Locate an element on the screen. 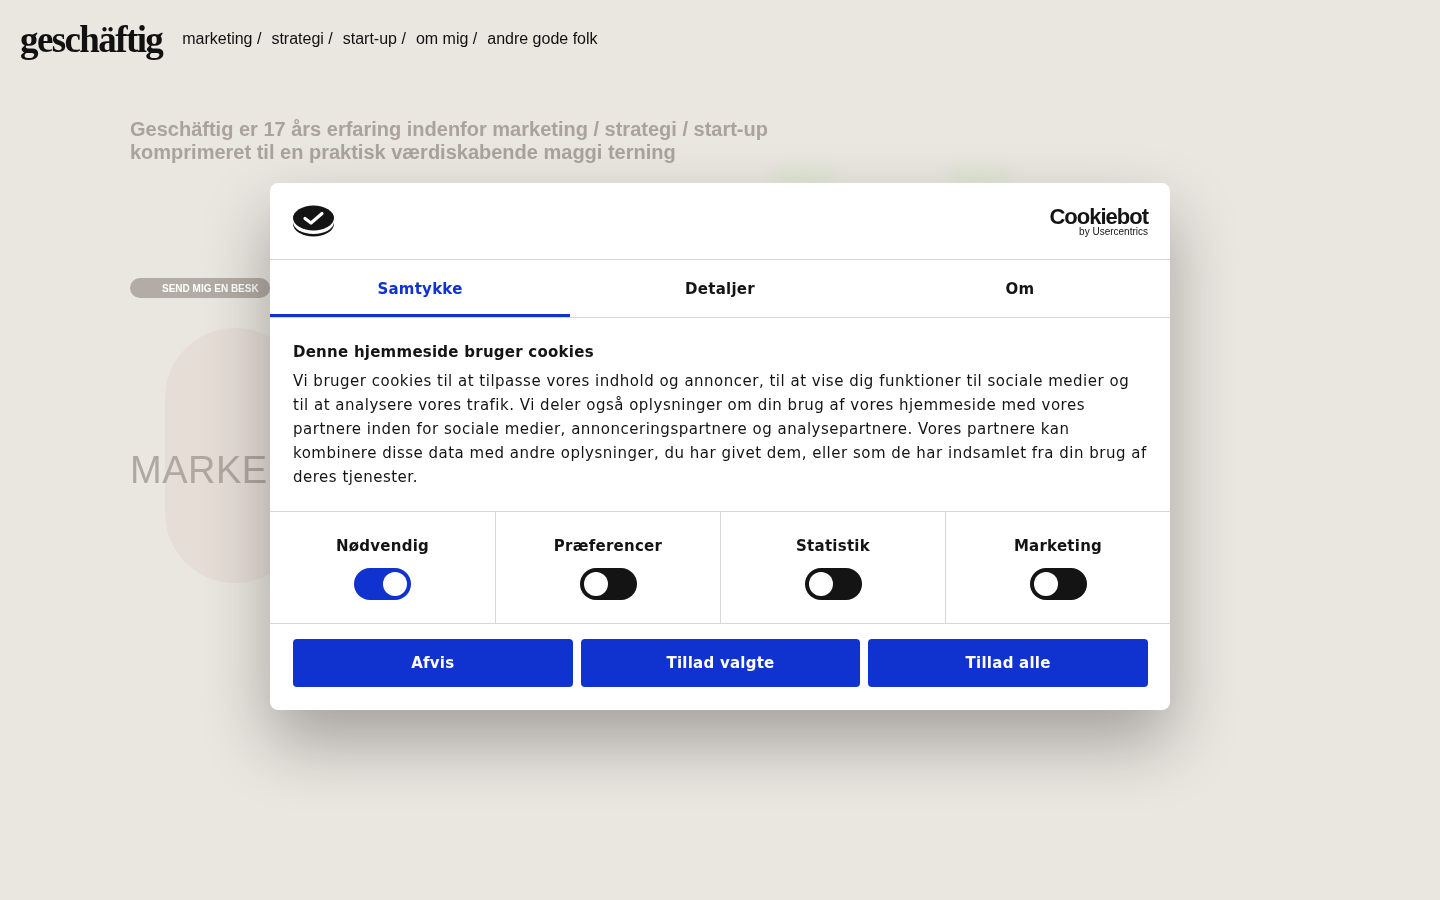 Image resolution: width=1440 pixels, height=900 pixels. category-label: Nødvendig is located at coordinates (382, 546).